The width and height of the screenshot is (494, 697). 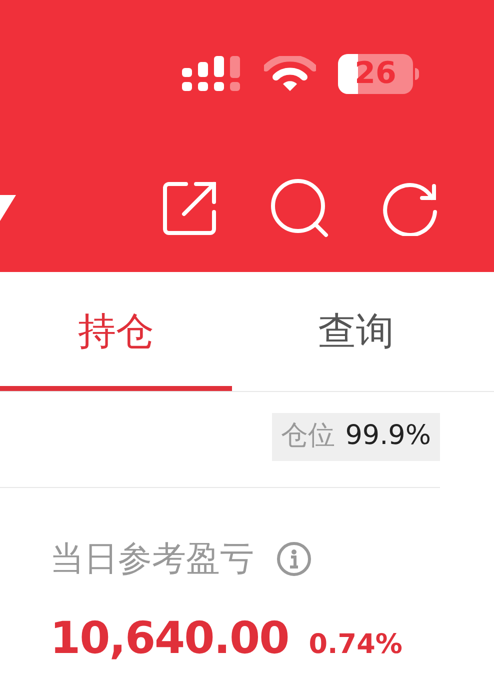 What do you see at coordinates (116, 331) in the screenshot?
I see `tab: 持仓` at bounding box center [116, 331].